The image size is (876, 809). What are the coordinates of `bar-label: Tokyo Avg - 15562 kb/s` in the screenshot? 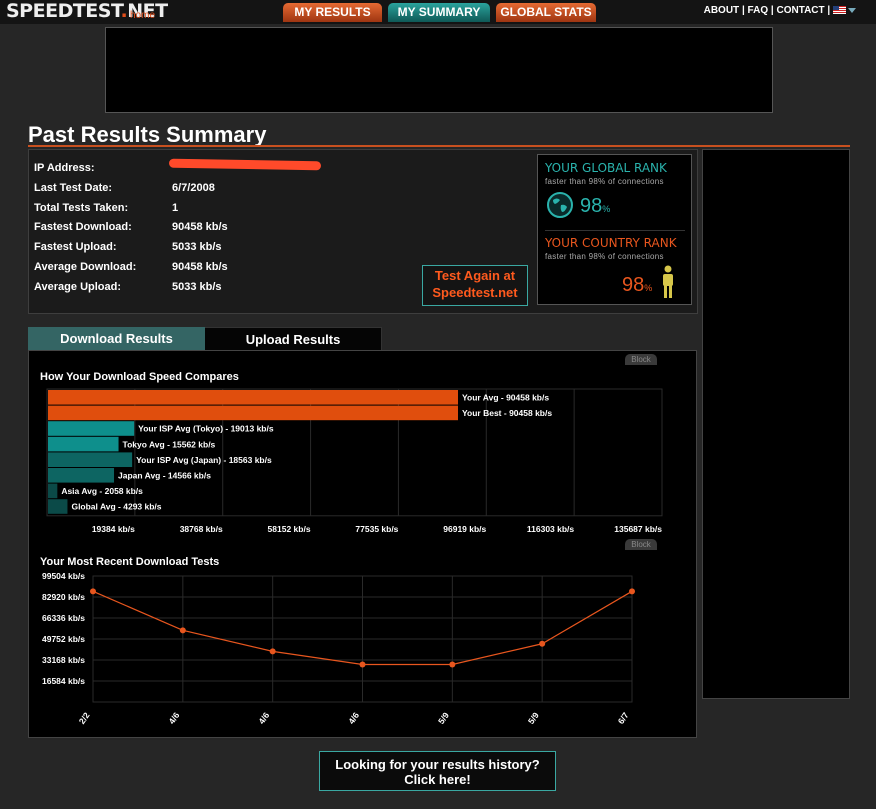 It's located at (169, 444).